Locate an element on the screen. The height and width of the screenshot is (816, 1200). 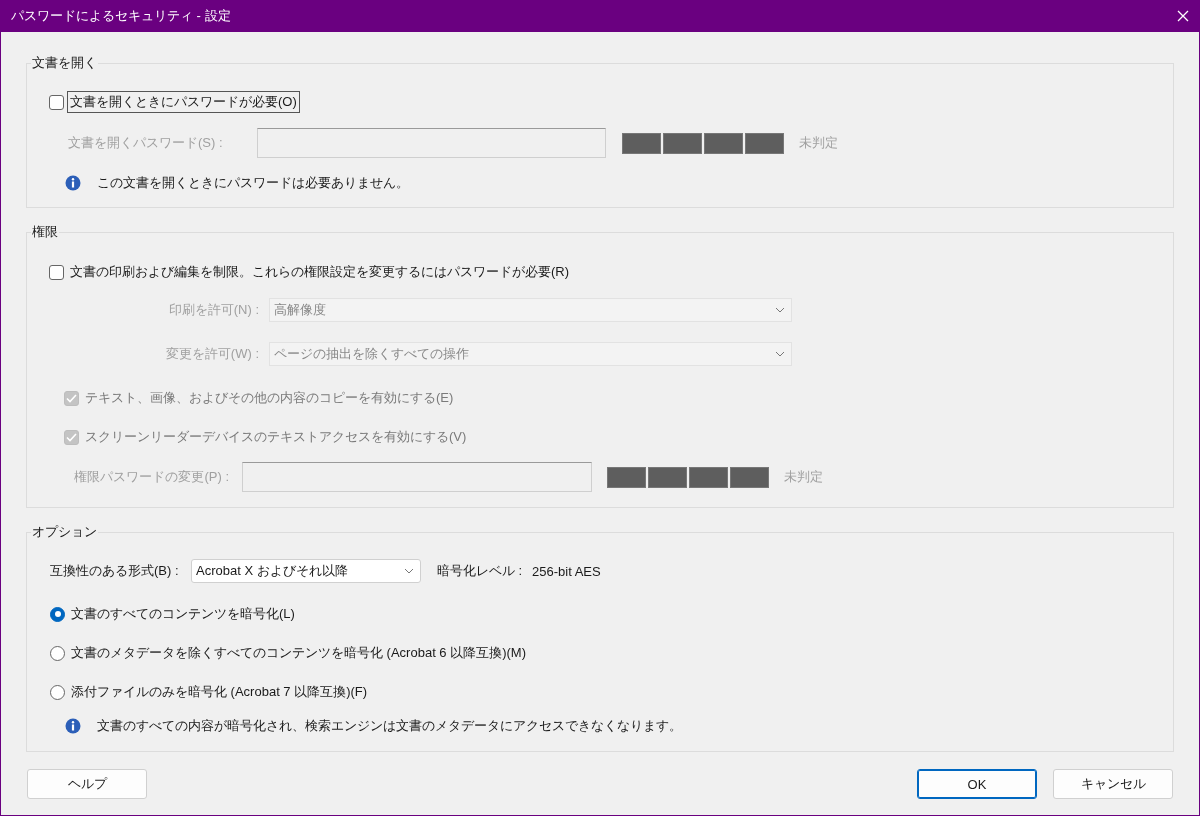
checkbox-label: 文書の印刷および編集を制限。これらの権限設定を変更するにはパスワードが必要(R) is located at coordinates (320, 272).